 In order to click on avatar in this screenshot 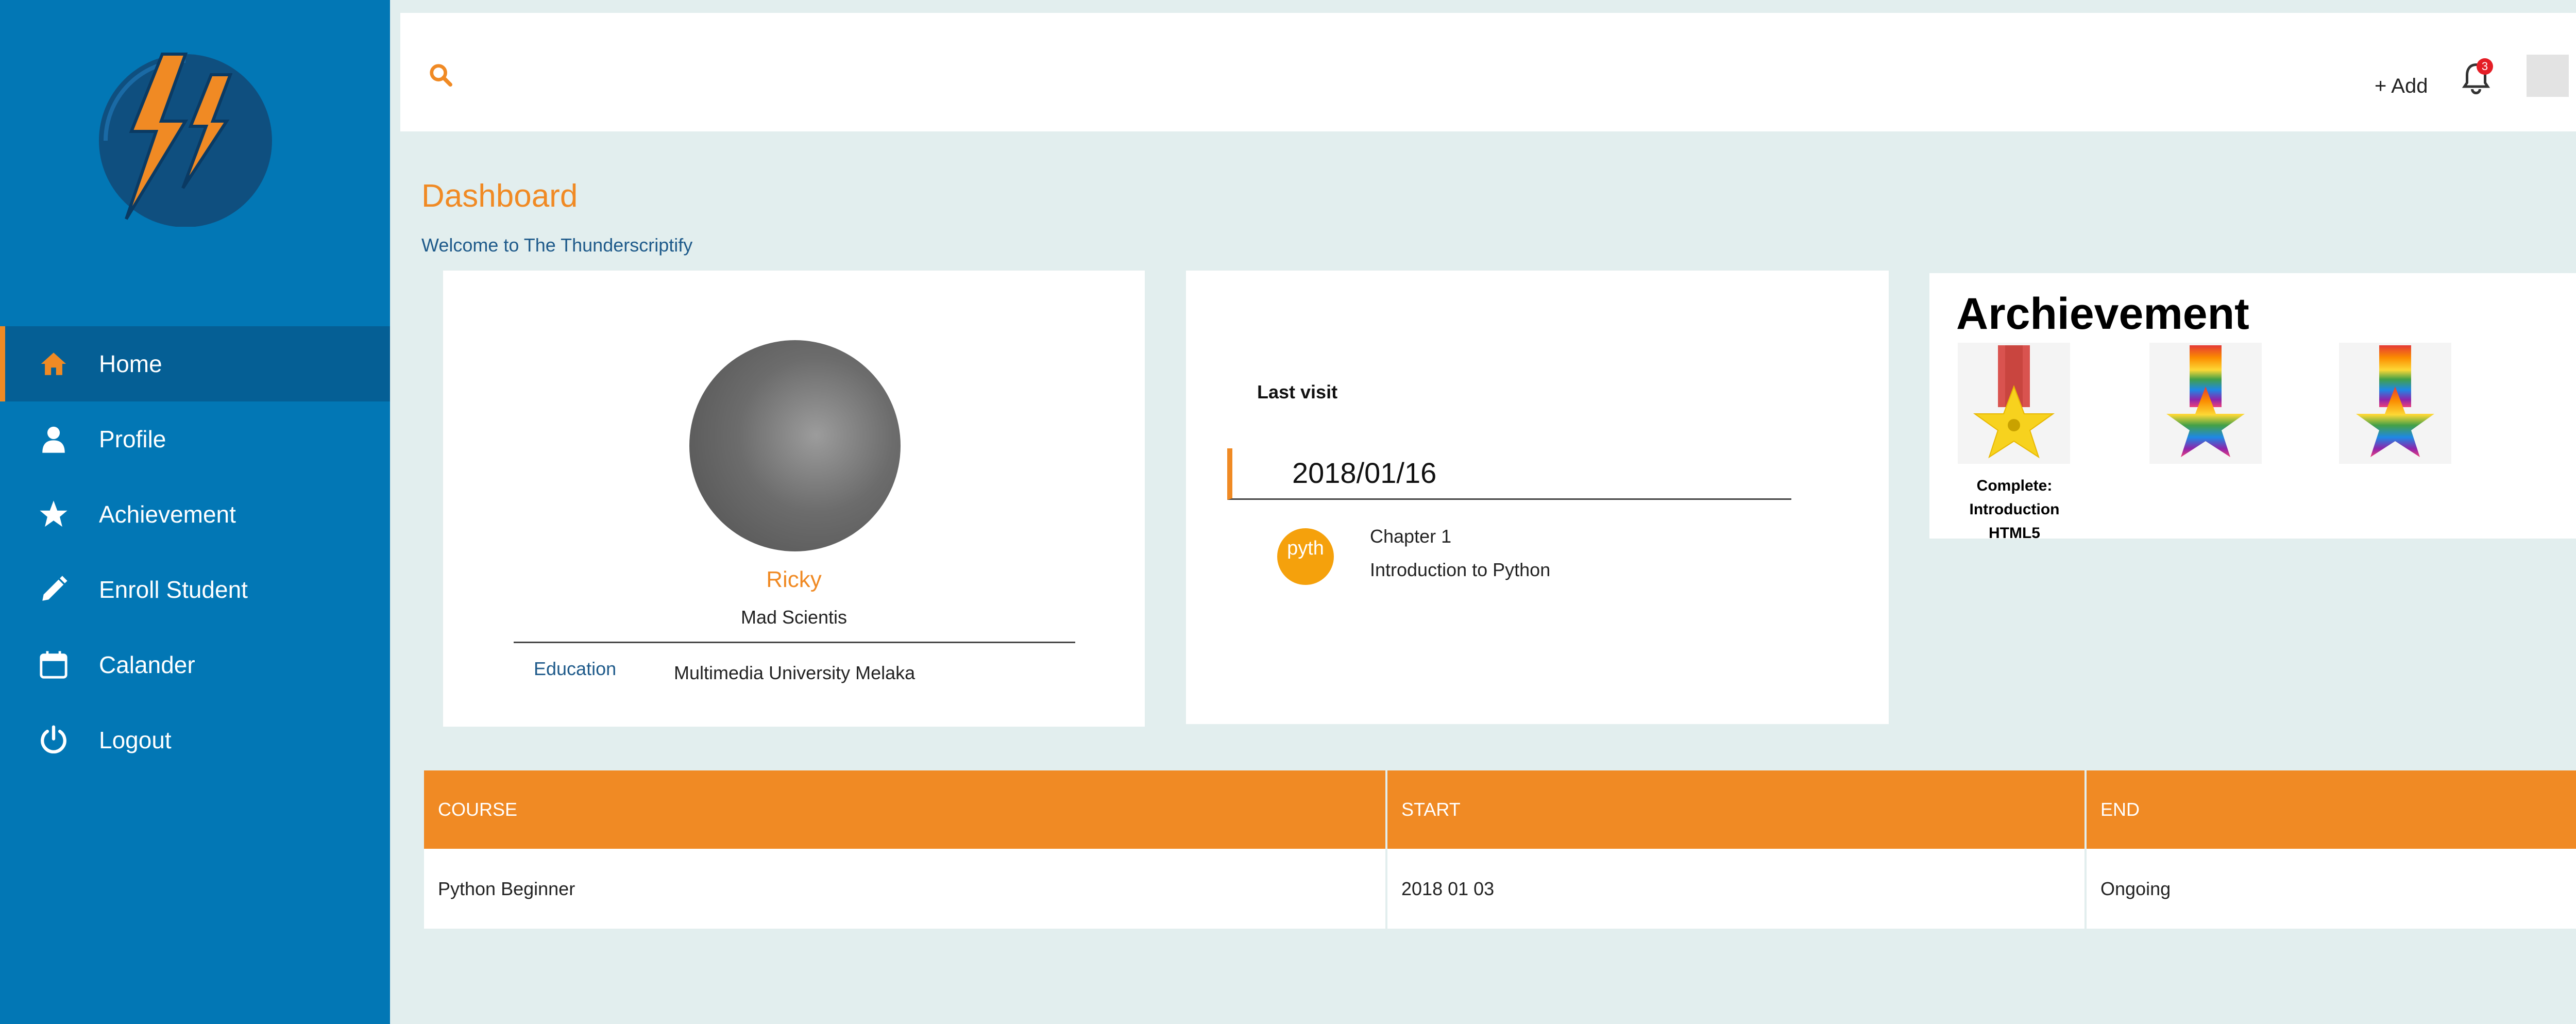, I will do `click(2548, 76)`.